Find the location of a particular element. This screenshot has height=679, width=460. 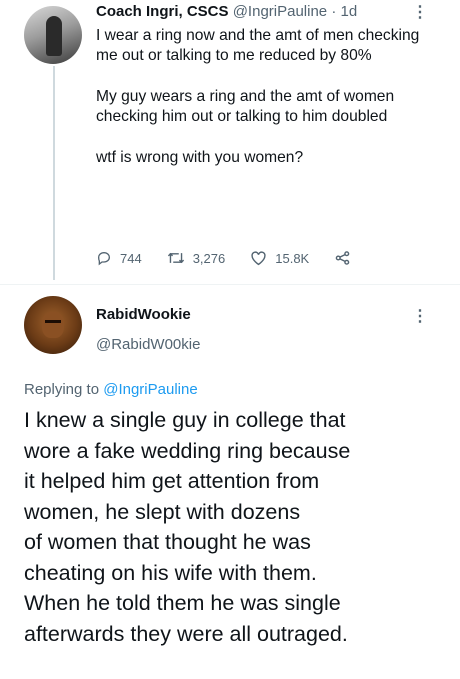

tweet-time: 1d is located at coordinates (349, 11).